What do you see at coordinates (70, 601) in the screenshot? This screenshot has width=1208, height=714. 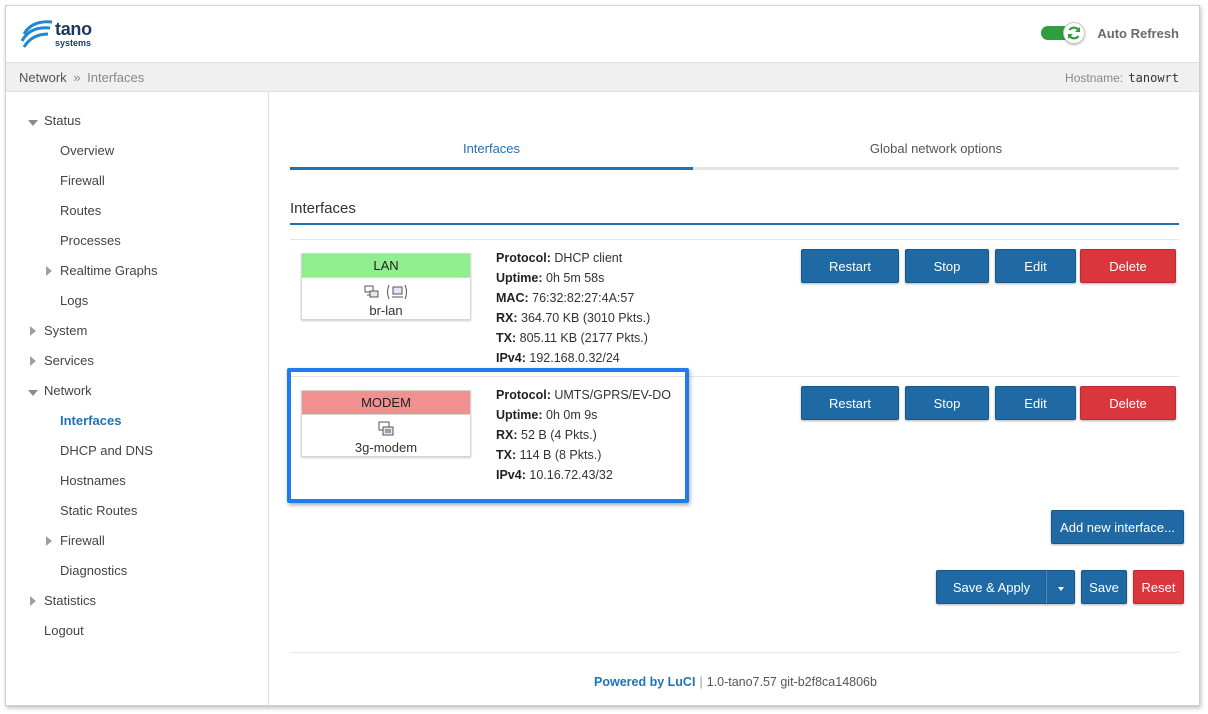 I see `sidebar-item-statistics: Statistics` at bounding box center [70, 601].